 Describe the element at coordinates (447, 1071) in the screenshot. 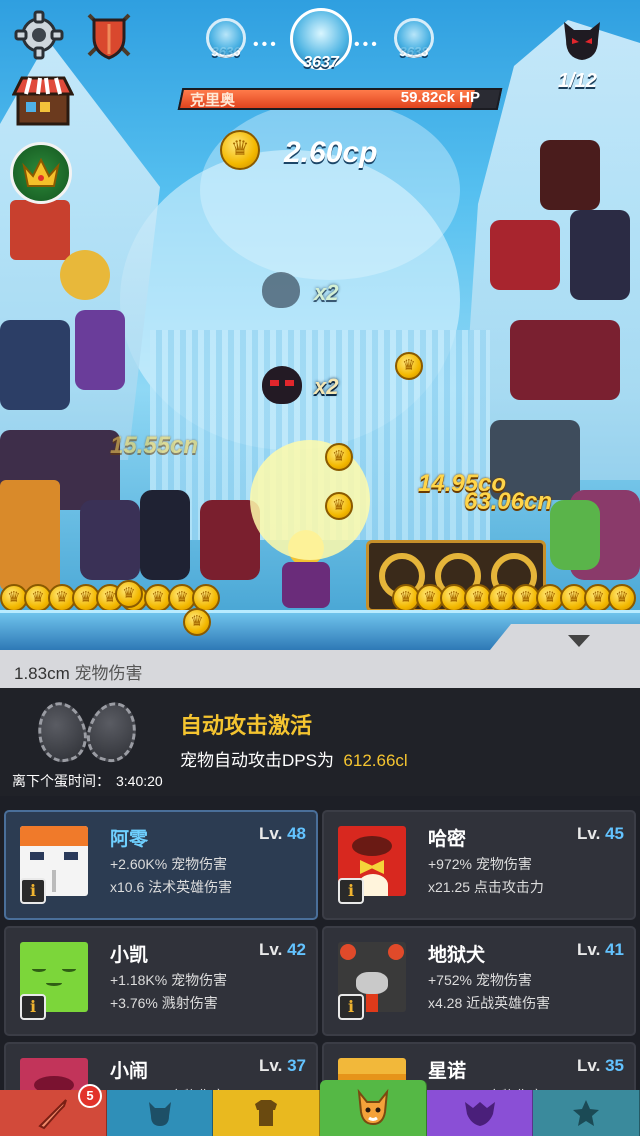

I see `pet-name: 星诺` at that location.